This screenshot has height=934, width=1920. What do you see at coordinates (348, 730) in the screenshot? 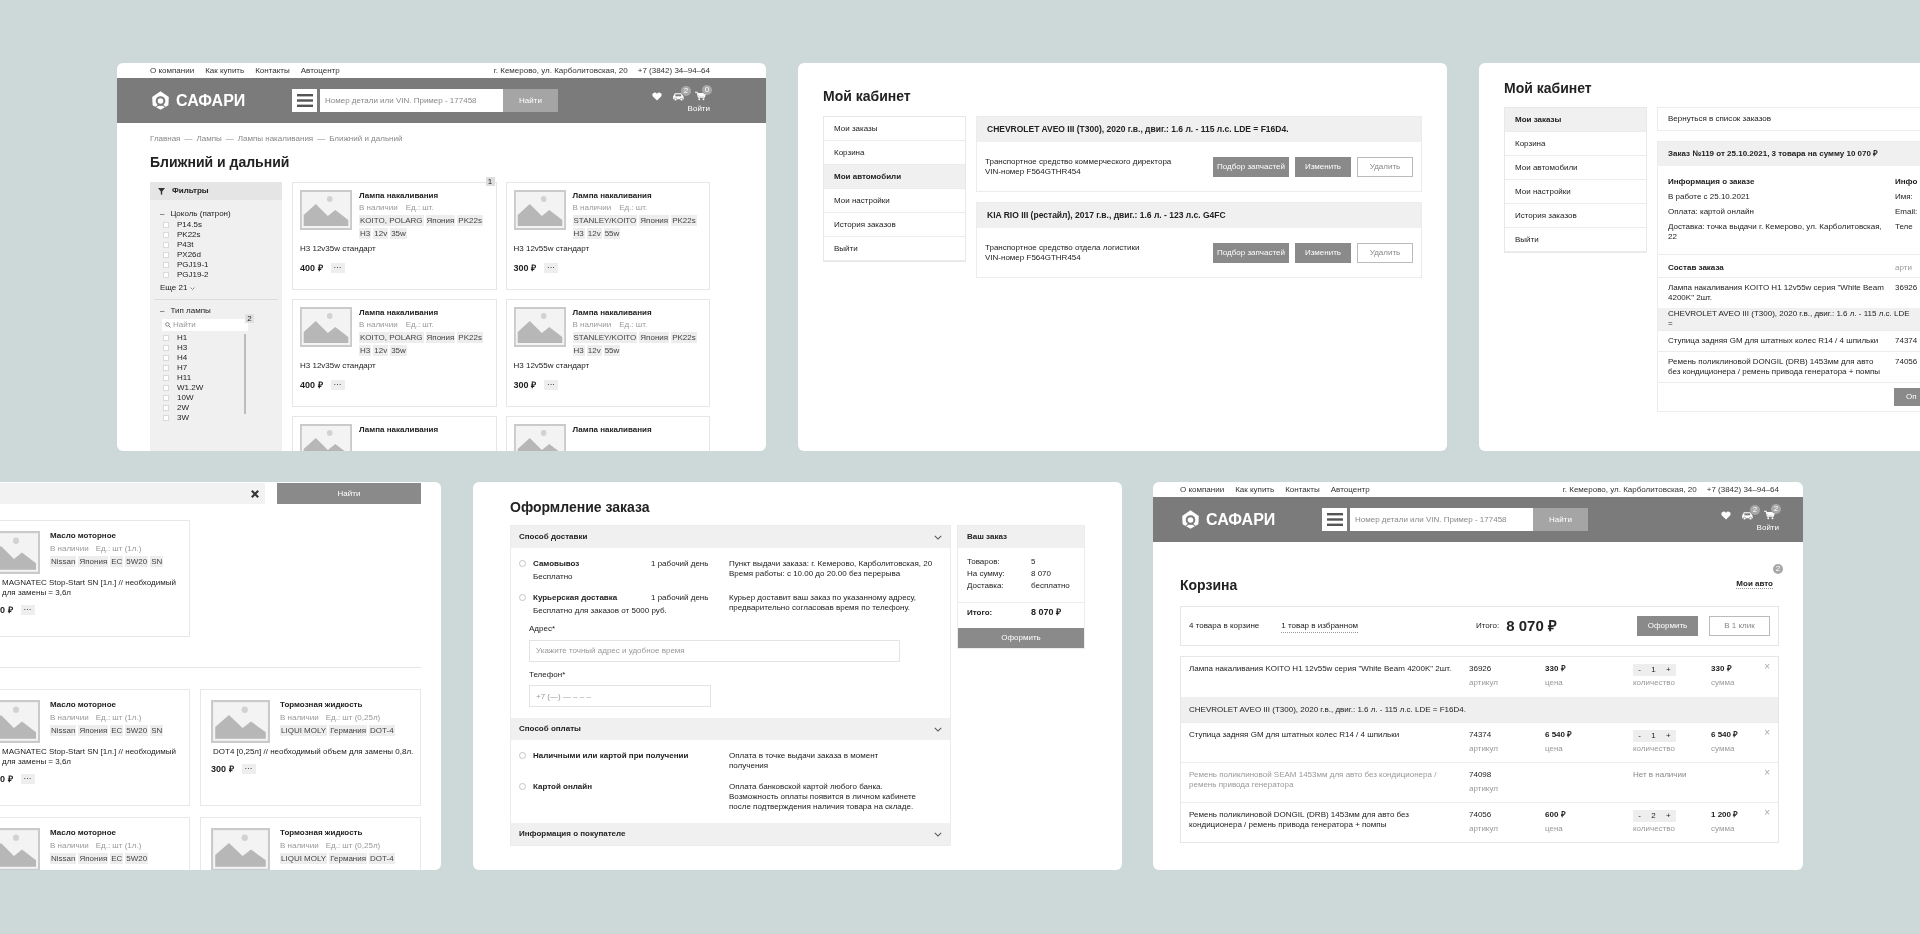
I see `tag: Германия` at bounding box center [348, 730].